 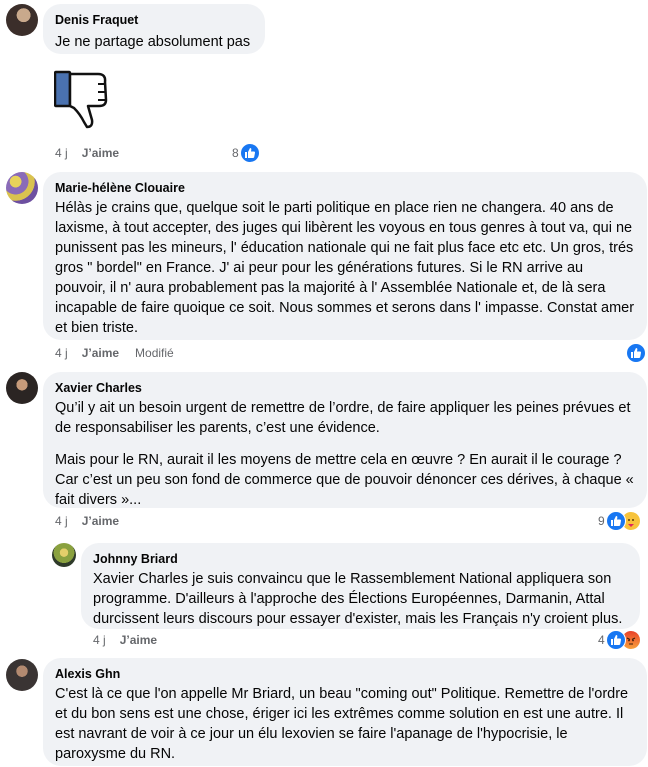 What do you see at coordinates (140, 579) in the screenshot?
I see `mention-link: Xavier Charles` at bounding box center [140, 579].